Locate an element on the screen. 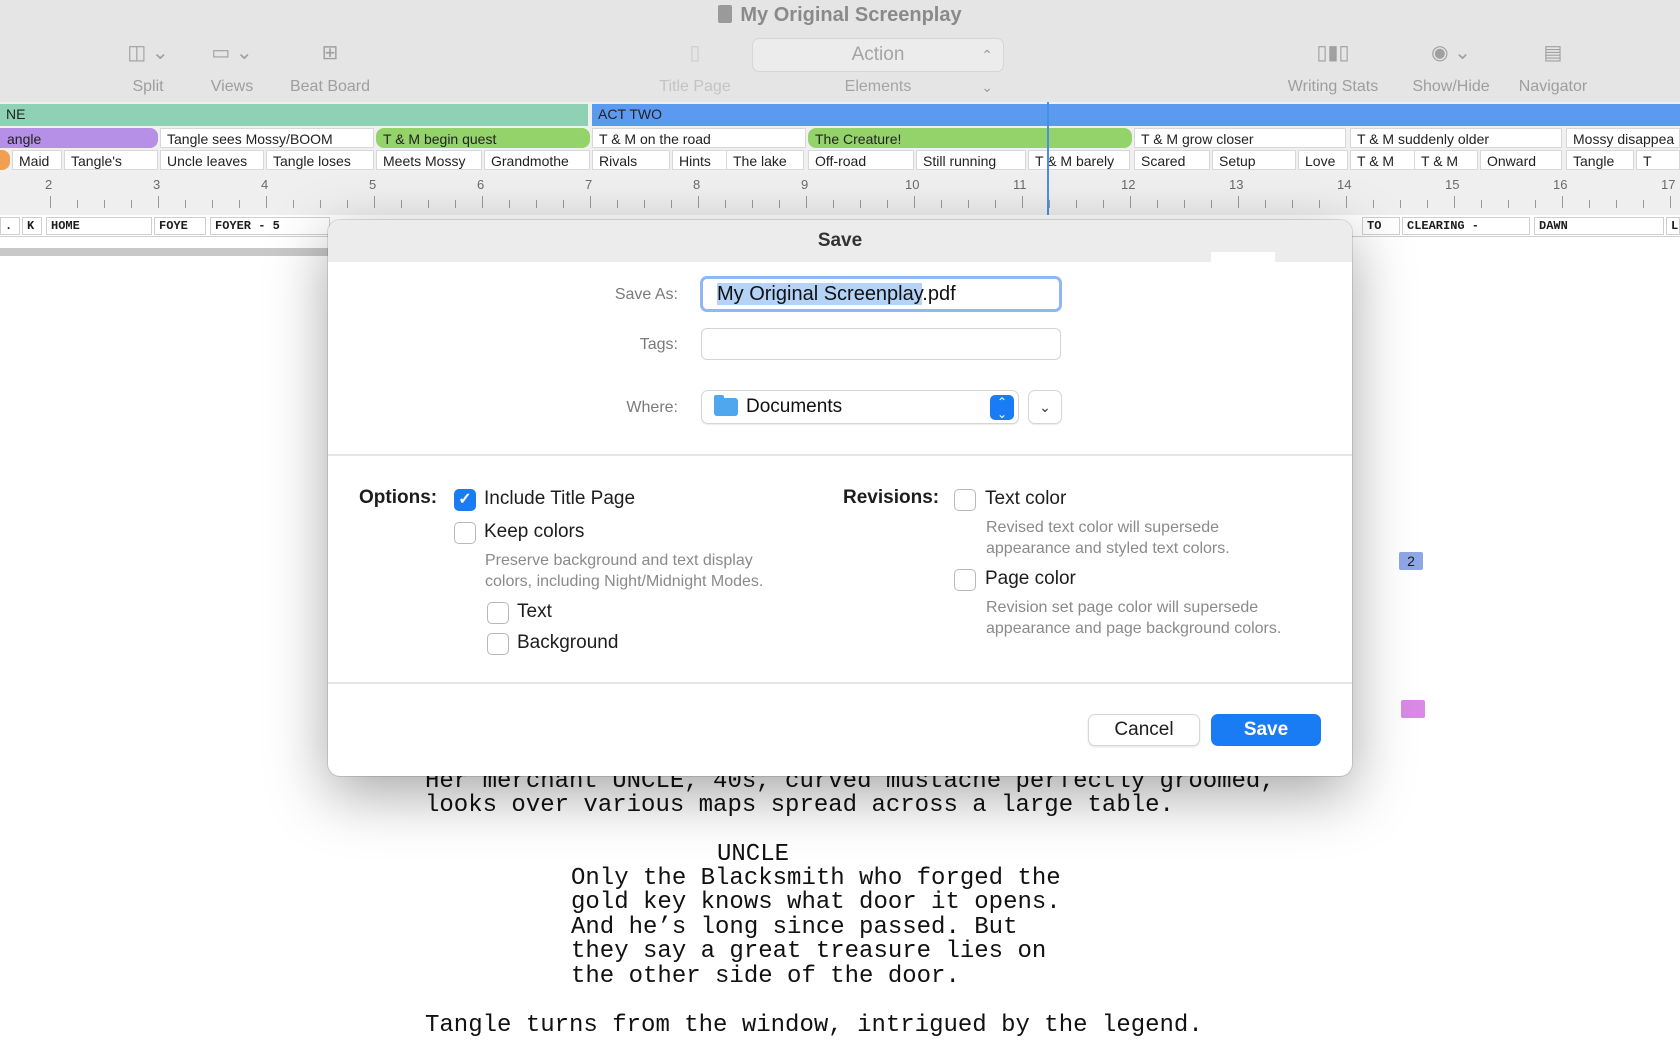  horizontal-scrollbar is located at coordinates (165, 252).